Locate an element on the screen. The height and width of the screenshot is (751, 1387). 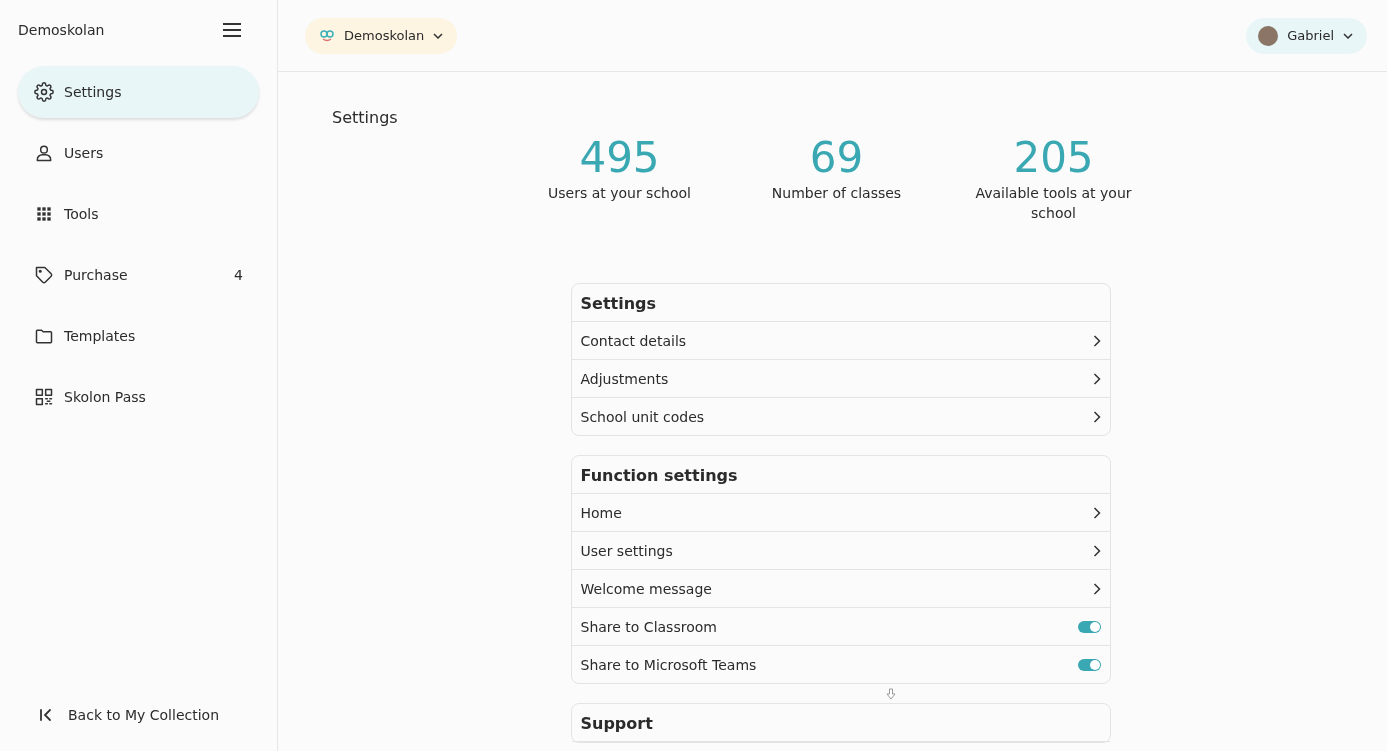
sidebar-item: Purchase 4 is located at coordinates (138, 275).